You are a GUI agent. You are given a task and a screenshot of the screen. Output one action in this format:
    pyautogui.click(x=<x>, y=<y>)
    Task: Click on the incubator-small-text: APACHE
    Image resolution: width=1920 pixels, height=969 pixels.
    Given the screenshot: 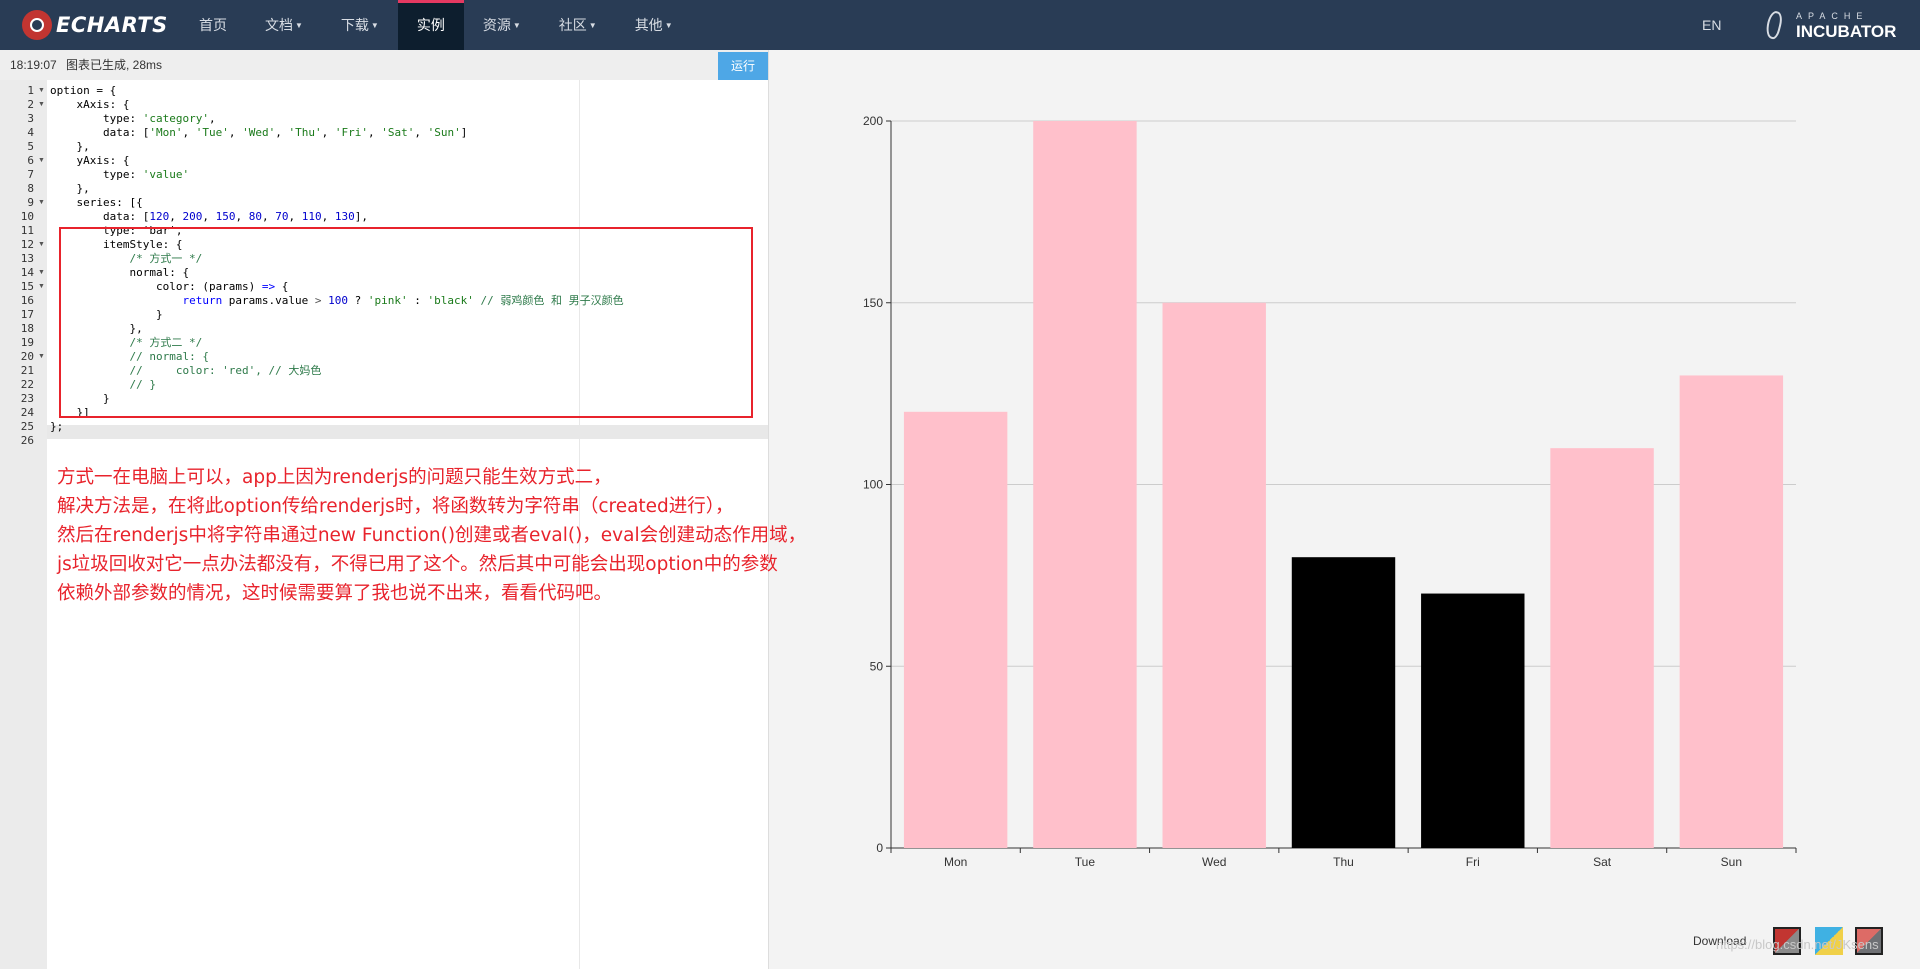 What is the action you would take?
    pyautogui.click(x=1832, y=16)
    